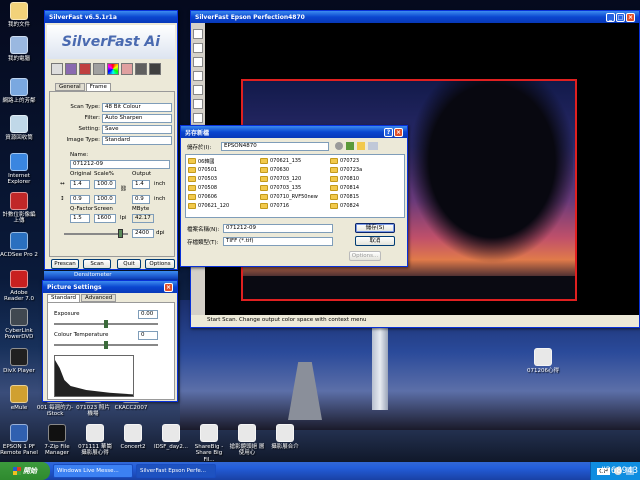 This screenshot has width=640, height=480. What do you see at coordinates (141, 184) in the screenshot?
I see `width-output-input: 1.4` at bounding box center [141, 184].